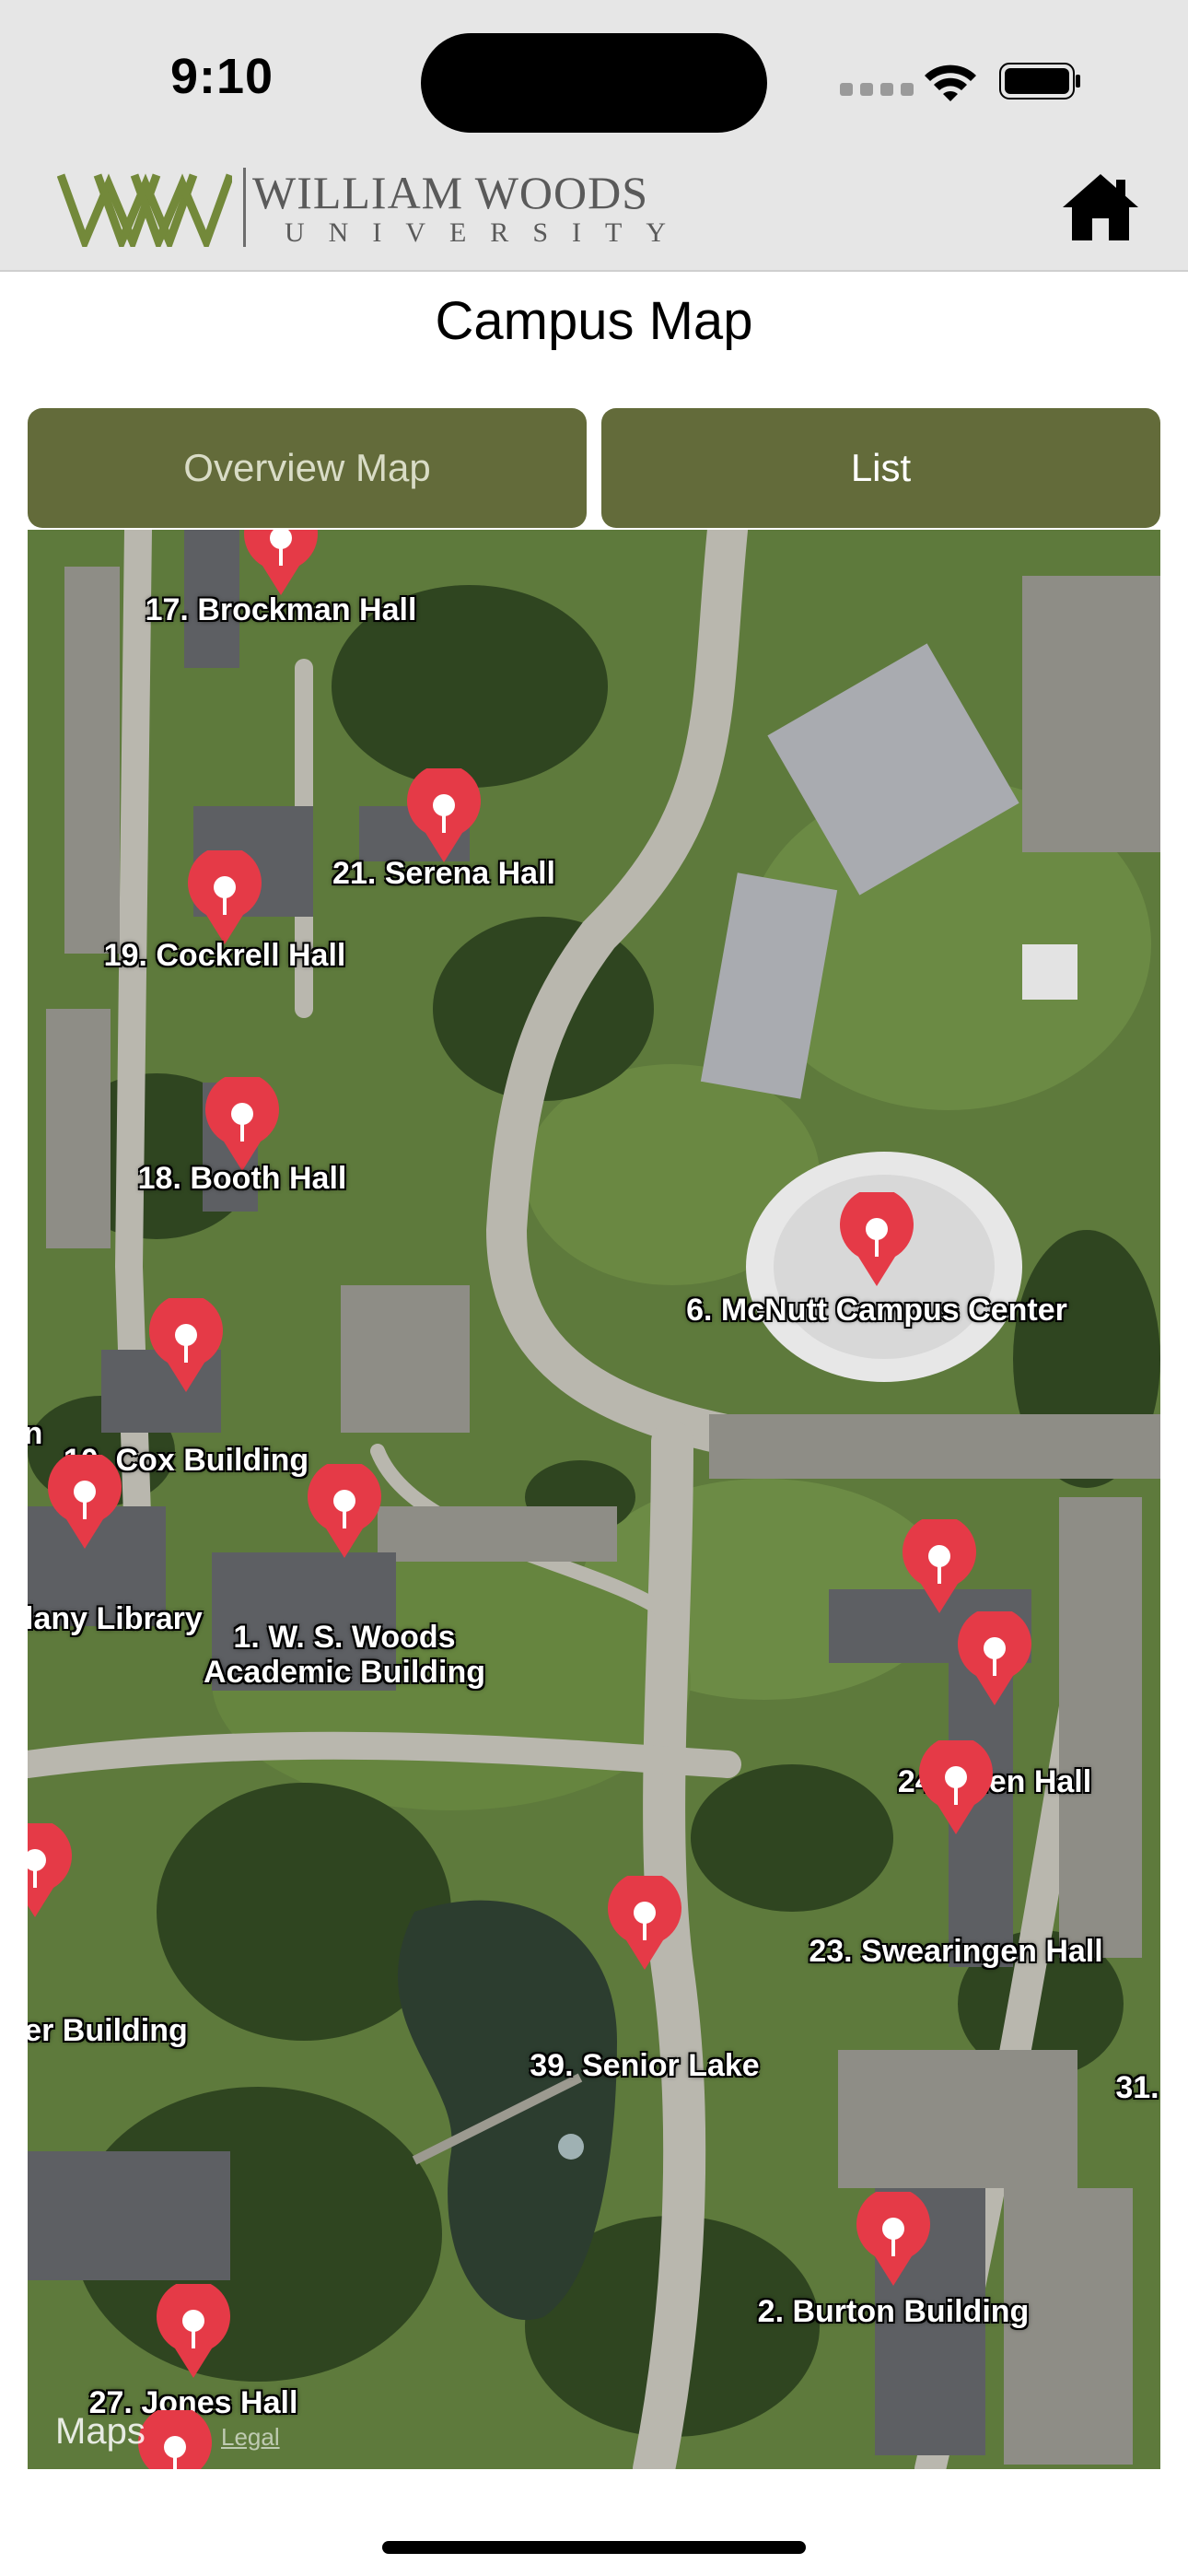 The height and width of the screenshot is (2576, 1188). What do you see at coordinates (100, 2431) in the screenshot?
I see `apple-maps-logo: Maps` at bounding box center [100, 2431].